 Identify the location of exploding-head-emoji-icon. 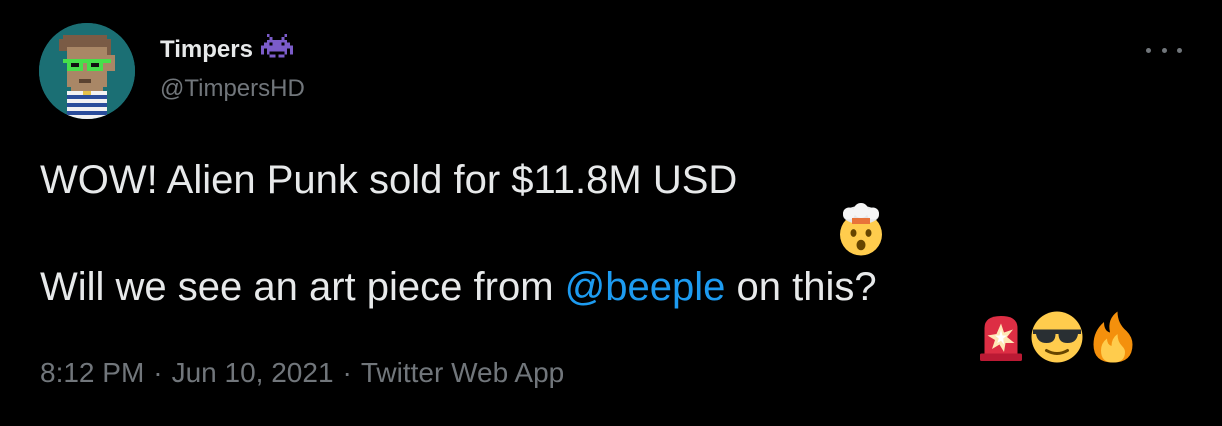
(814, 204).